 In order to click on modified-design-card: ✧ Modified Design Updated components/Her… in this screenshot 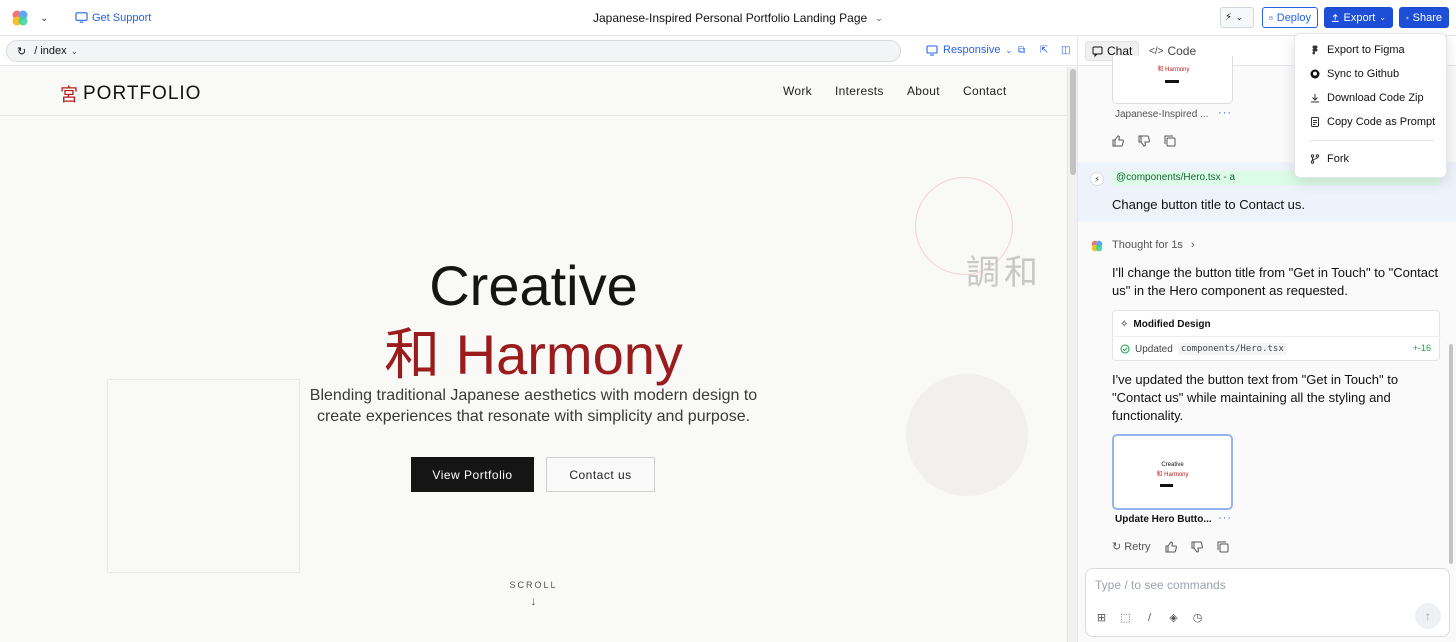, I will do `click(1276, 335)`.